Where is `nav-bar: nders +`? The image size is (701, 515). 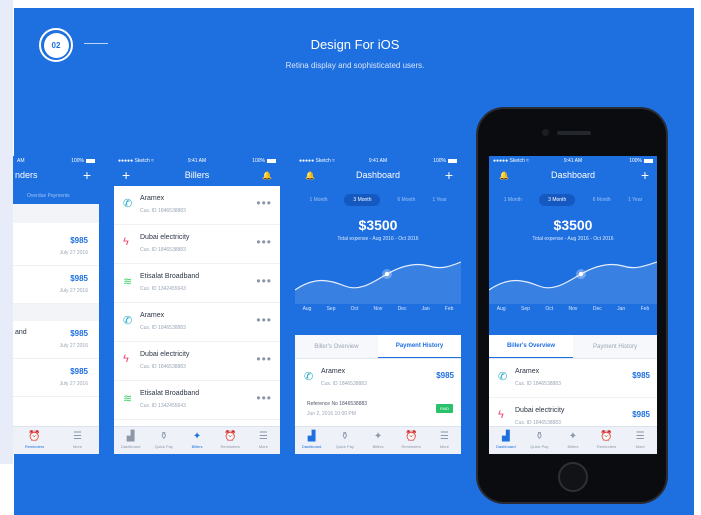 nav-bar: nders + is located at coordinates (56, 176).